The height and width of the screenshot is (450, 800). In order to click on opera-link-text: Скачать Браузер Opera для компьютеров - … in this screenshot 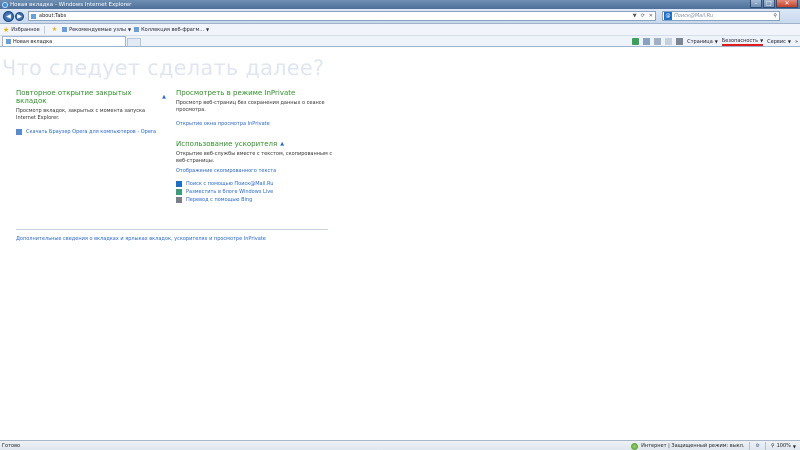, I will do `click(91, 132)`.